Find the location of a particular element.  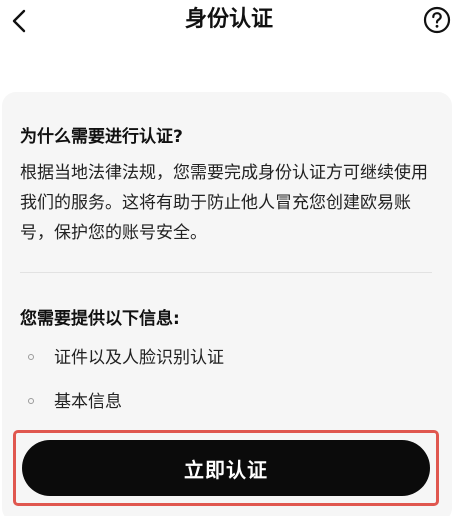

question-circle-icon is located at coordinates (437, 20).